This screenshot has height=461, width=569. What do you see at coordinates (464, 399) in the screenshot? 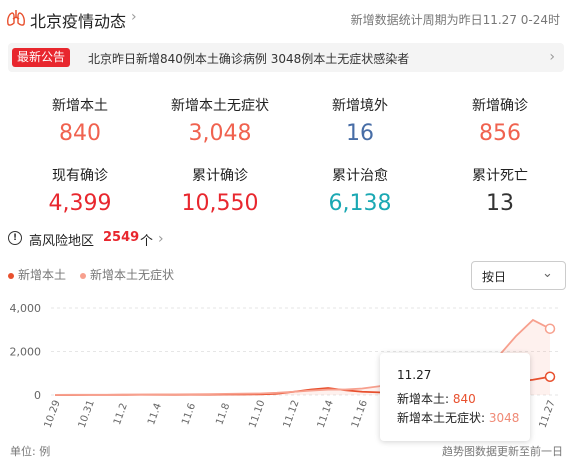
I see `tooltip-value: 840` at bounding box center [464, 399].